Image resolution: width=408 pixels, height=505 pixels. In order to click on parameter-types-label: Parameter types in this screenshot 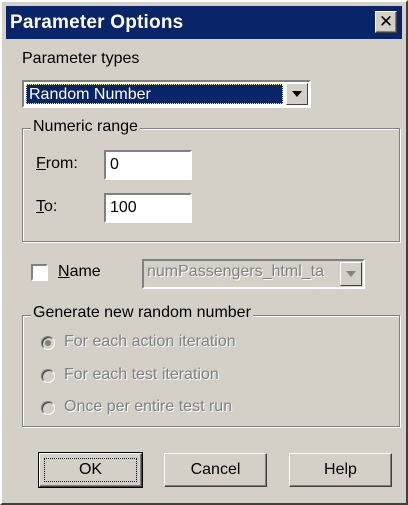, I will do `click(81, 58)`.